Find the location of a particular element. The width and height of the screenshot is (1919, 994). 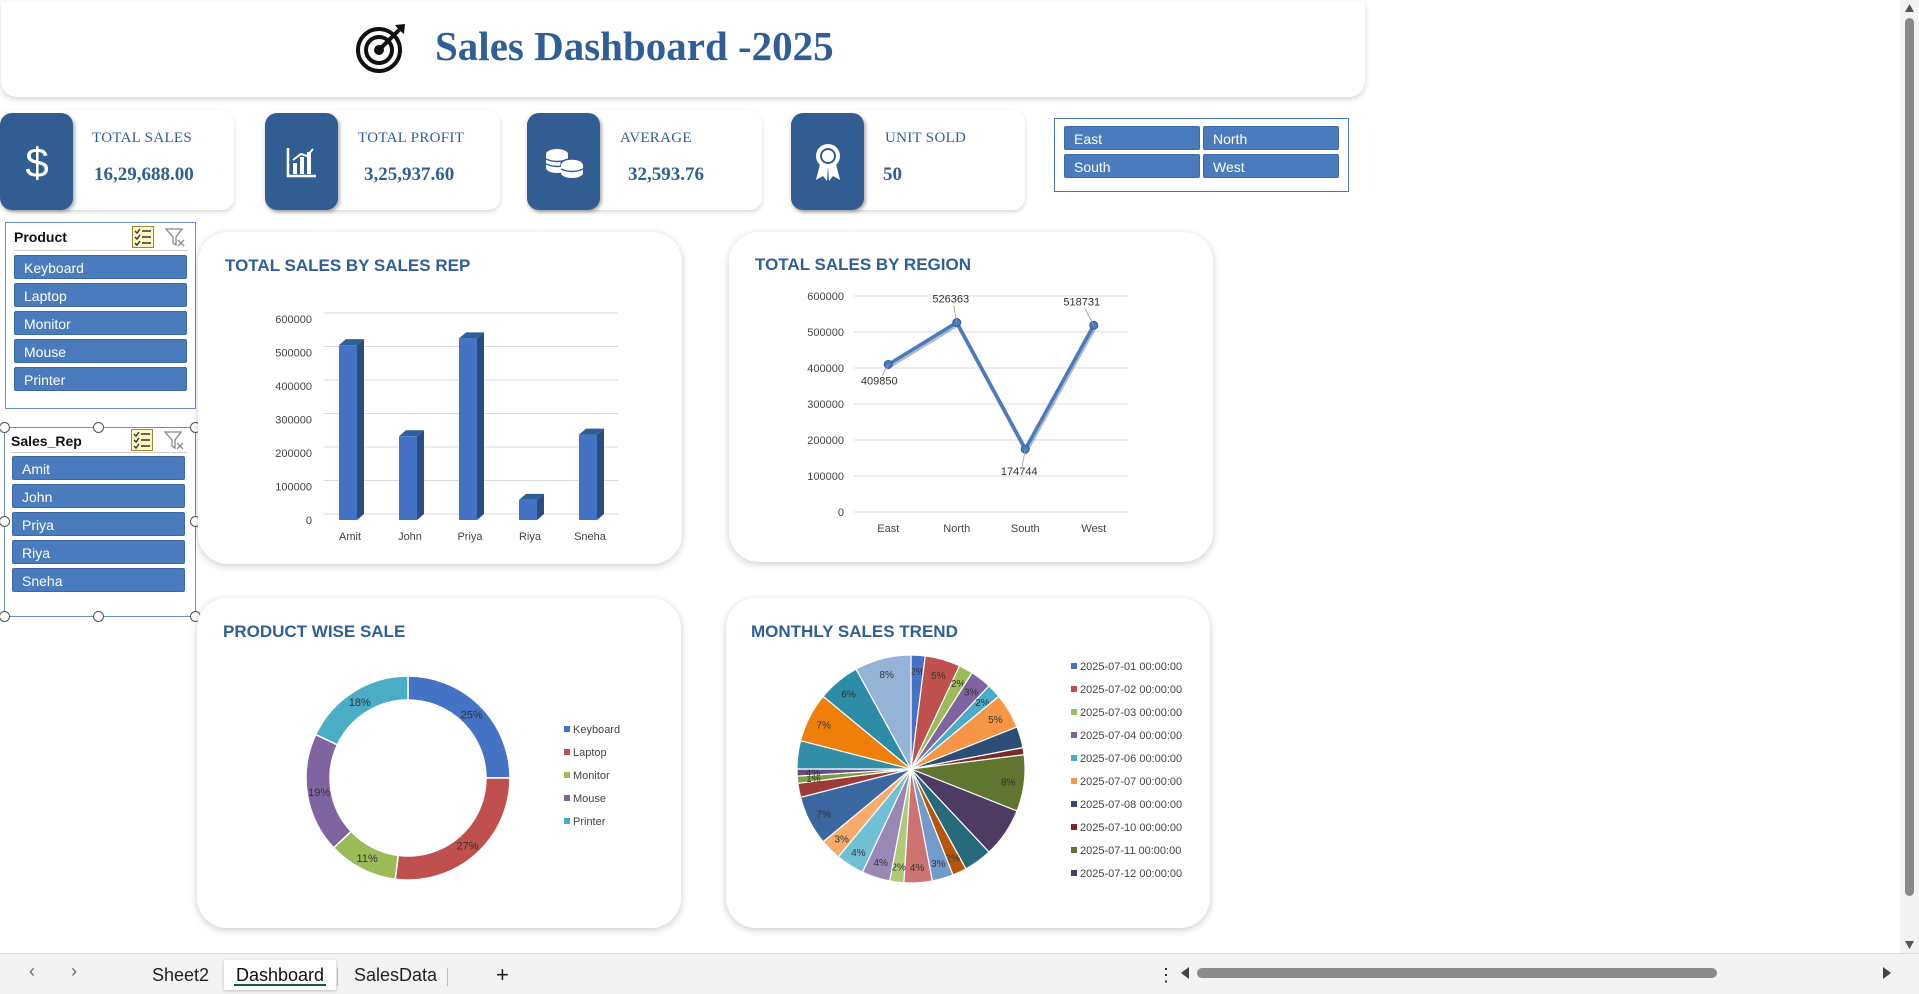

slicer-item-mouse: Mouse is located at coordinates (100, 351).